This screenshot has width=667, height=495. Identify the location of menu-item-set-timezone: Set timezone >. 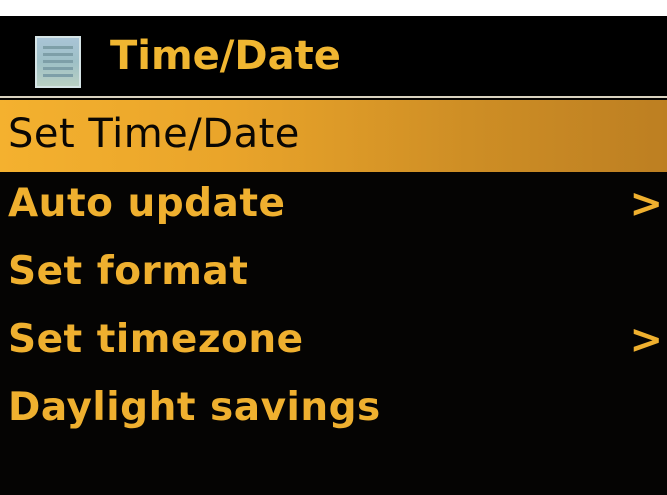
(333, 342).